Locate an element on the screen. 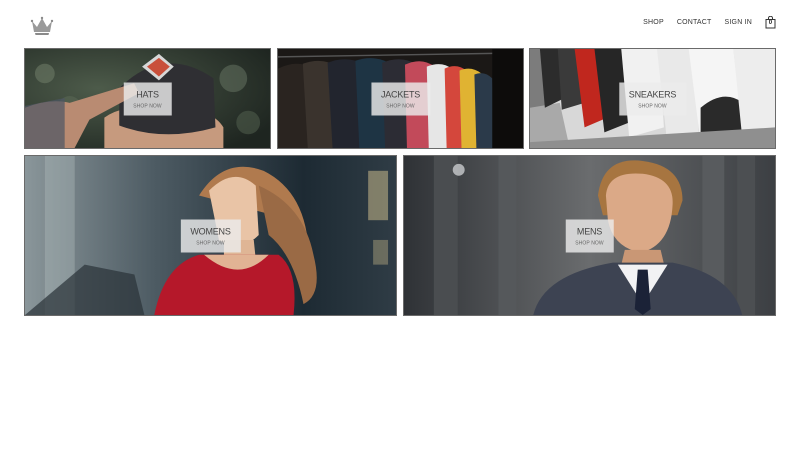 The image size is (800, 455). shopping-bag-icon: 0 is located at coordinates (770, 22).